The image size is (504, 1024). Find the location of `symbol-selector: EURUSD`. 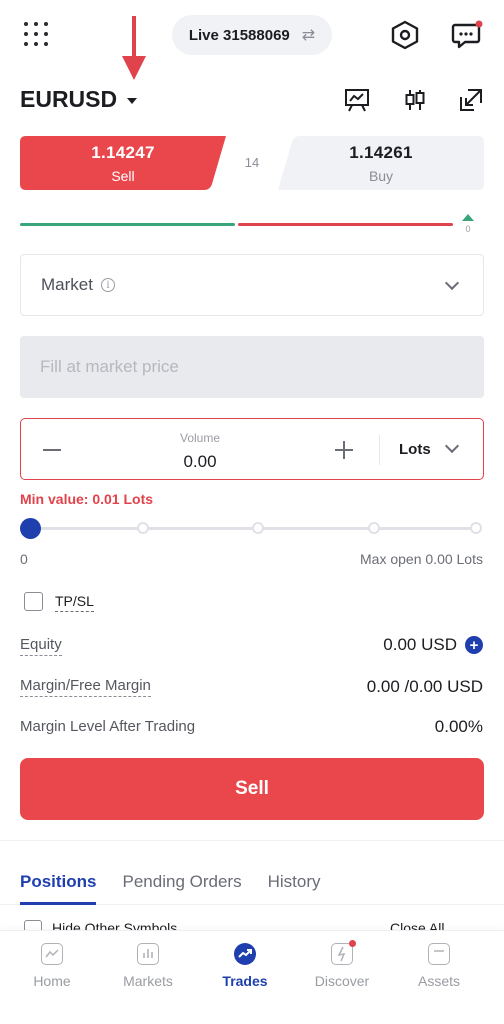

symbol-selector: EURUSD is located at coordinates (79, 99).